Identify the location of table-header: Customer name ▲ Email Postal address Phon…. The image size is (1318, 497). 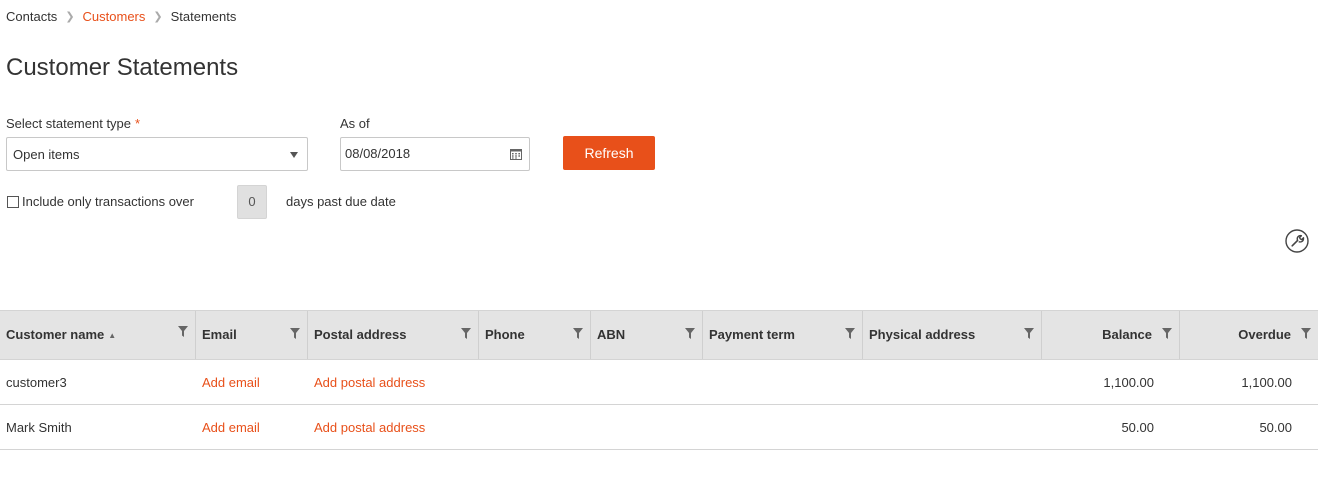
(659, 335).